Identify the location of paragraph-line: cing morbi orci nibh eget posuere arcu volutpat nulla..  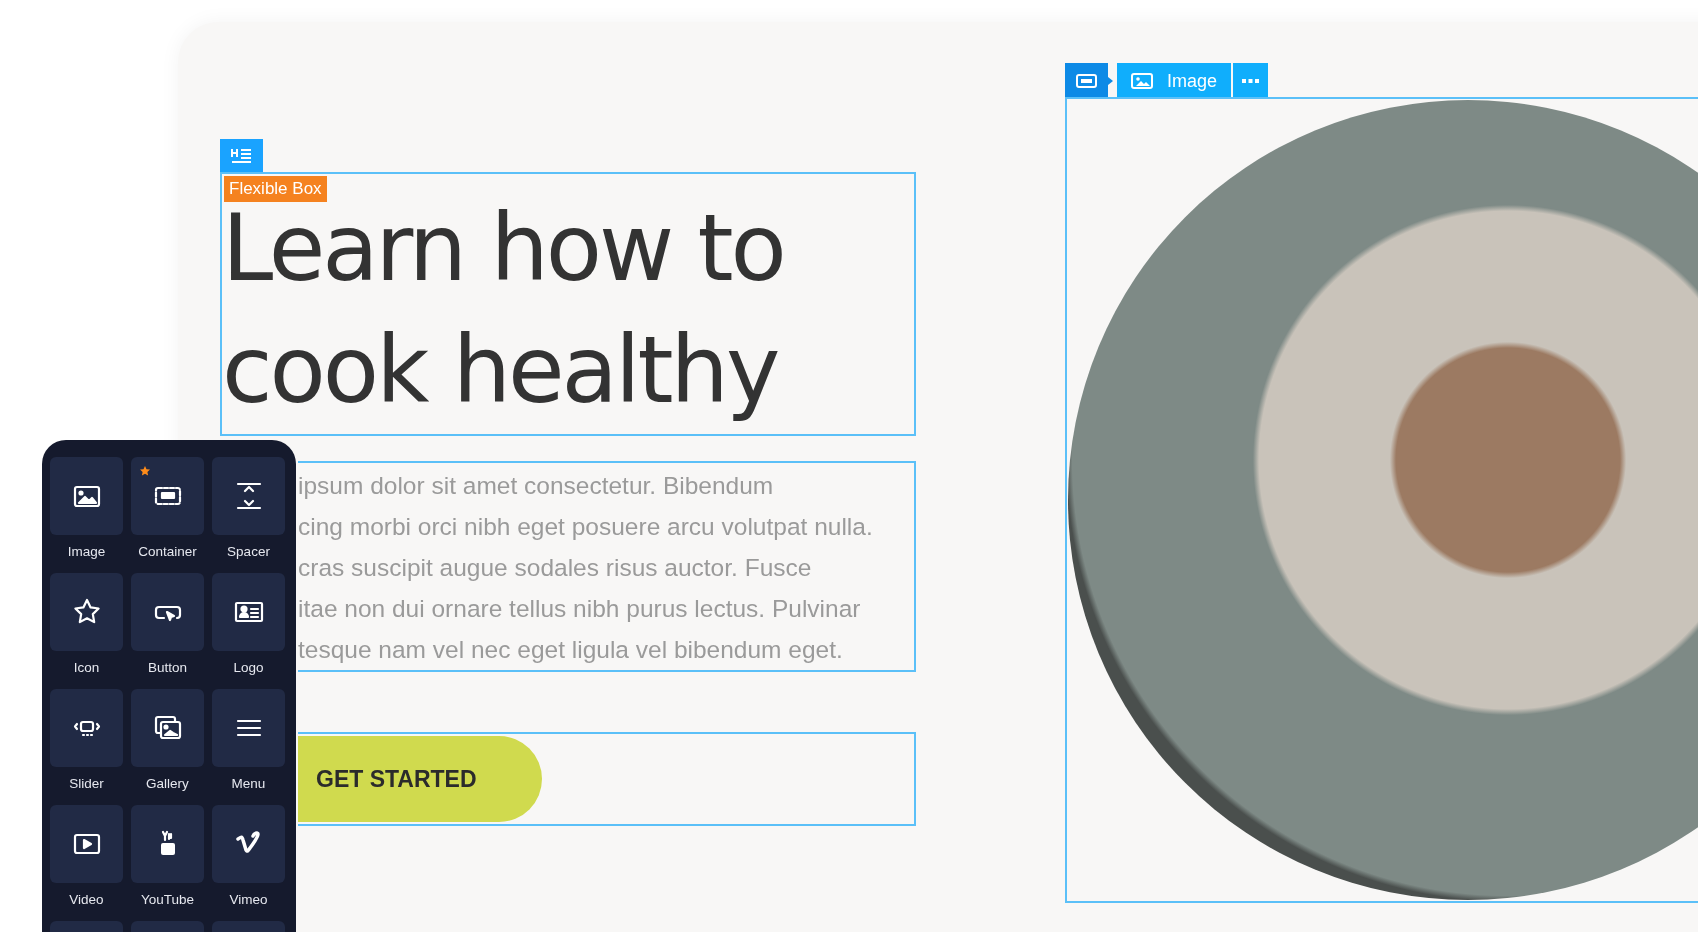
(586, 527).